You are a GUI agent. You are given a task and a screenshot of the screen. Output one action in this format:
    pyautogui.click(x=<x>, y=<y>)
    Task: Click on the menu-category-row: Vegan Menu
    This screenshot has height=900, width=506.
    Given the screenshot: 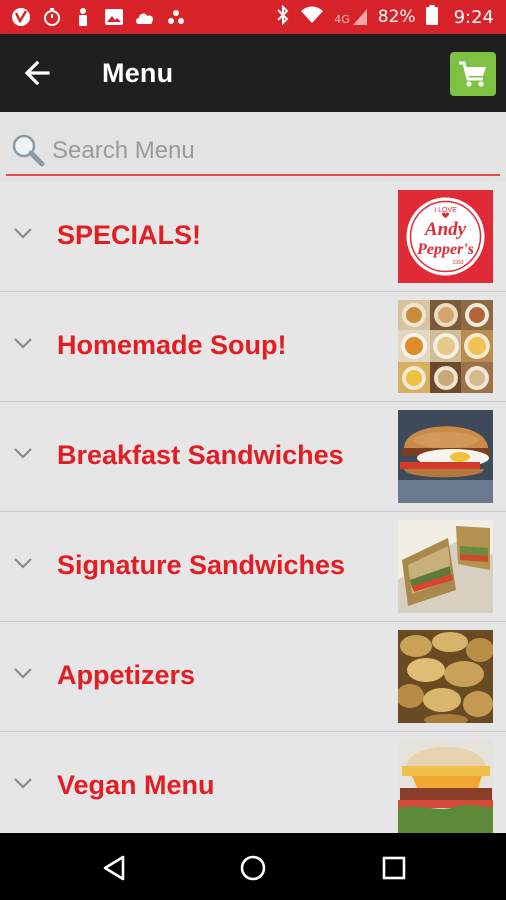 What is the action you would take?
    pyautogui.click(x=253, y=787)
    